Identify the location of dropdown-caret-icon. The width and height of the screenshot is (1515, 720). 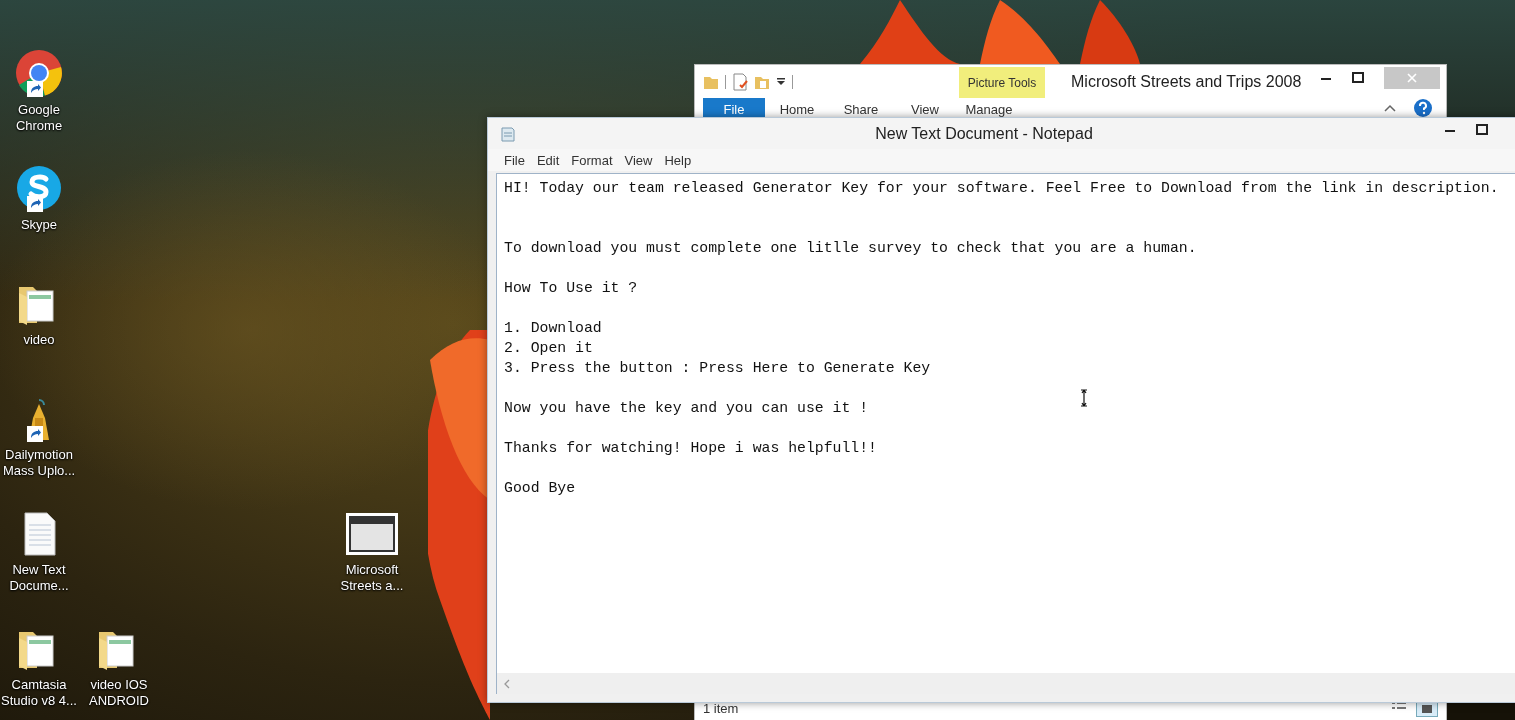
(781, 81).